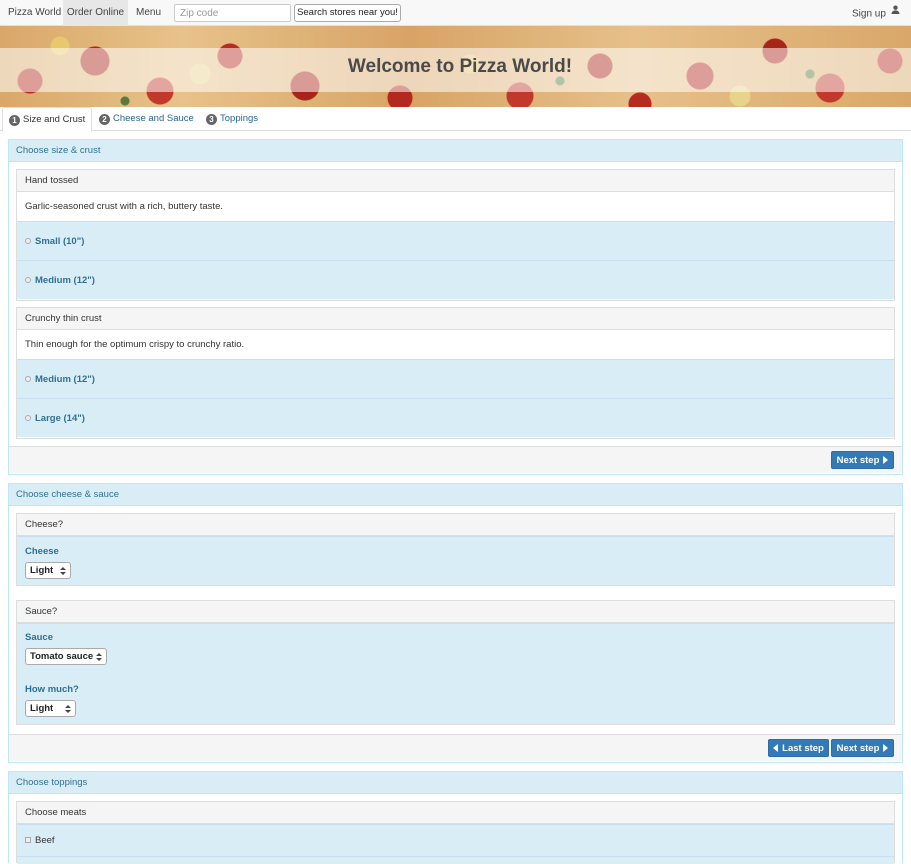  I want to click on panel-footer: Last step Next step, so click(455, 747).